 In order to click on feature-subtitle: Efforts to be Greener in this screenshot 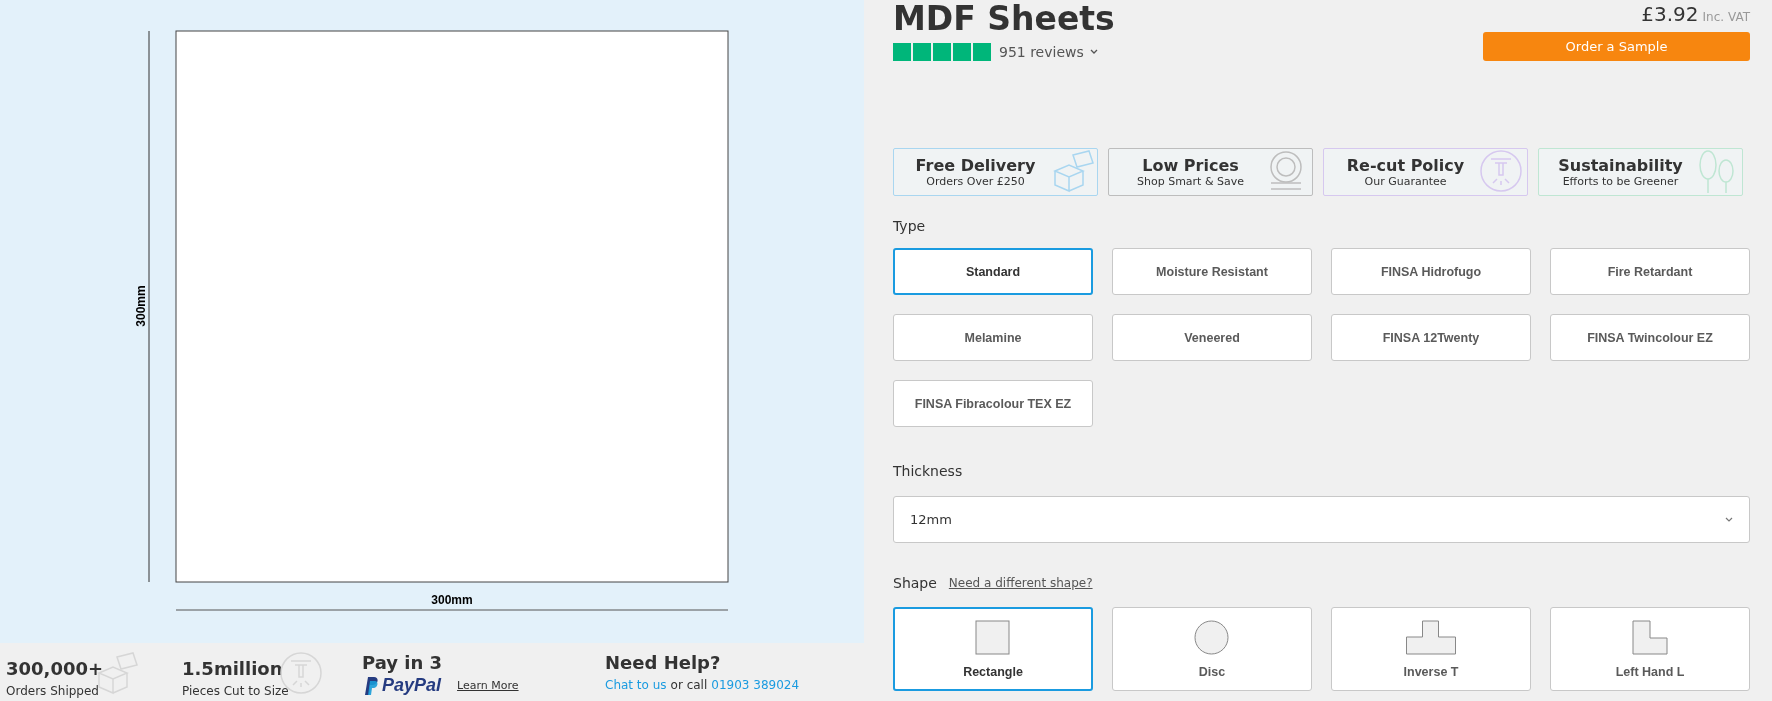, I will do `click(1620, 181)`.